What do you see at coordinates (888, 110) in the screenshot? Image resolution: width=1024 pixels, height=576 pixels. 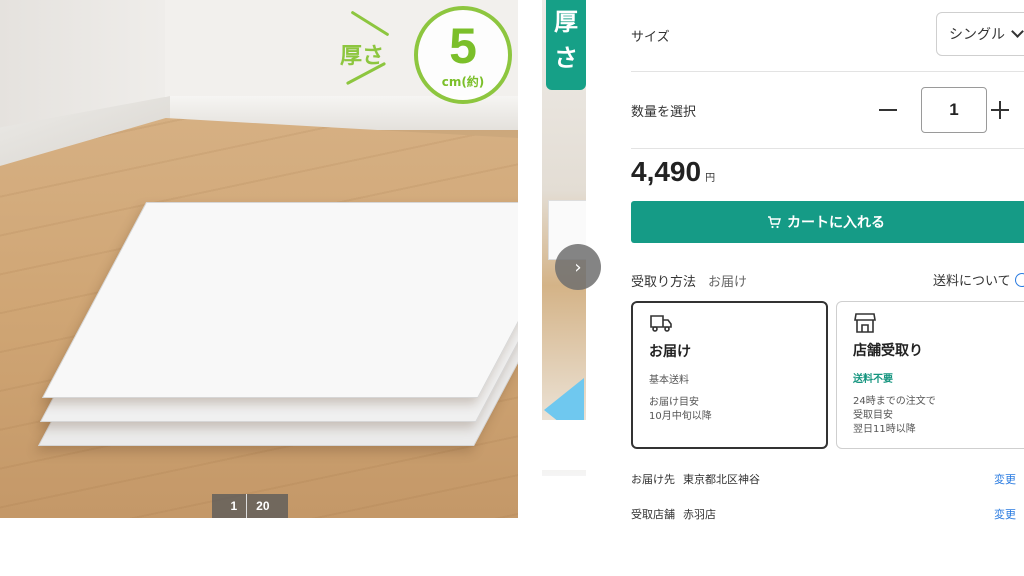 I see `quantity-decrease-button` at bounding box center [888, 110].